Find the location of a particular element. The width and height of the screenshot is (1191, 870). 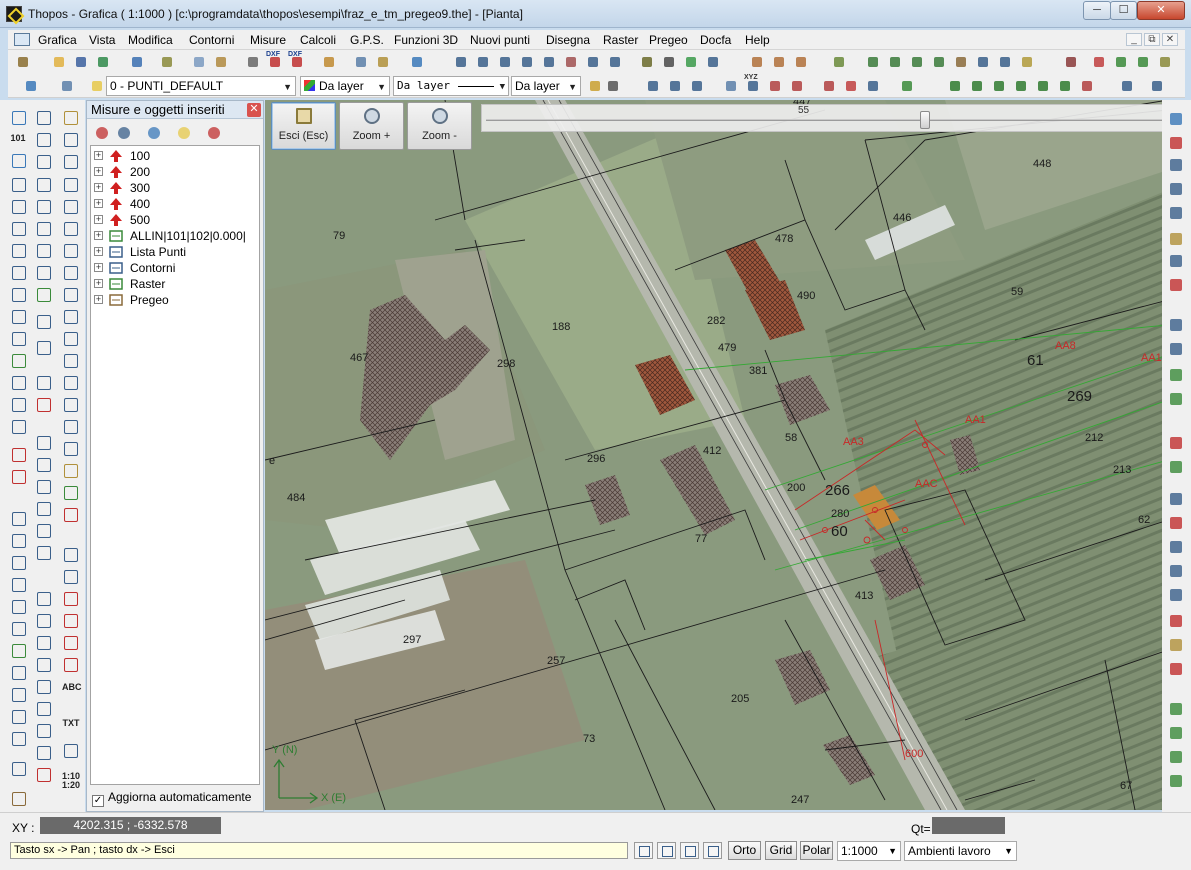

menu-disegna: Disegna is located at coordinates (568, 40).